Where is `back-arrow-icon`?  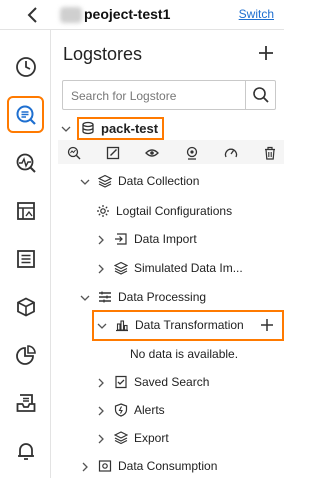 back-arrow-icon is located at coordinates (33, 15).